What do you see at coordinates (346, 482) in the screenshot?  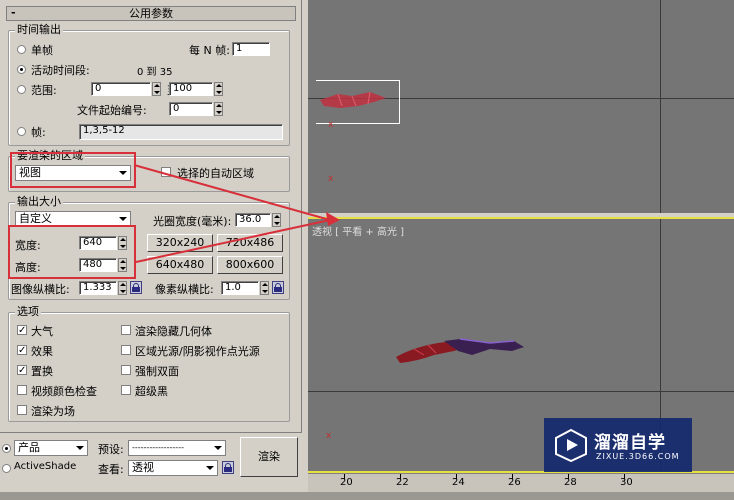 I see `timeline-tick-label: 20` at bounding box center [346, 482].